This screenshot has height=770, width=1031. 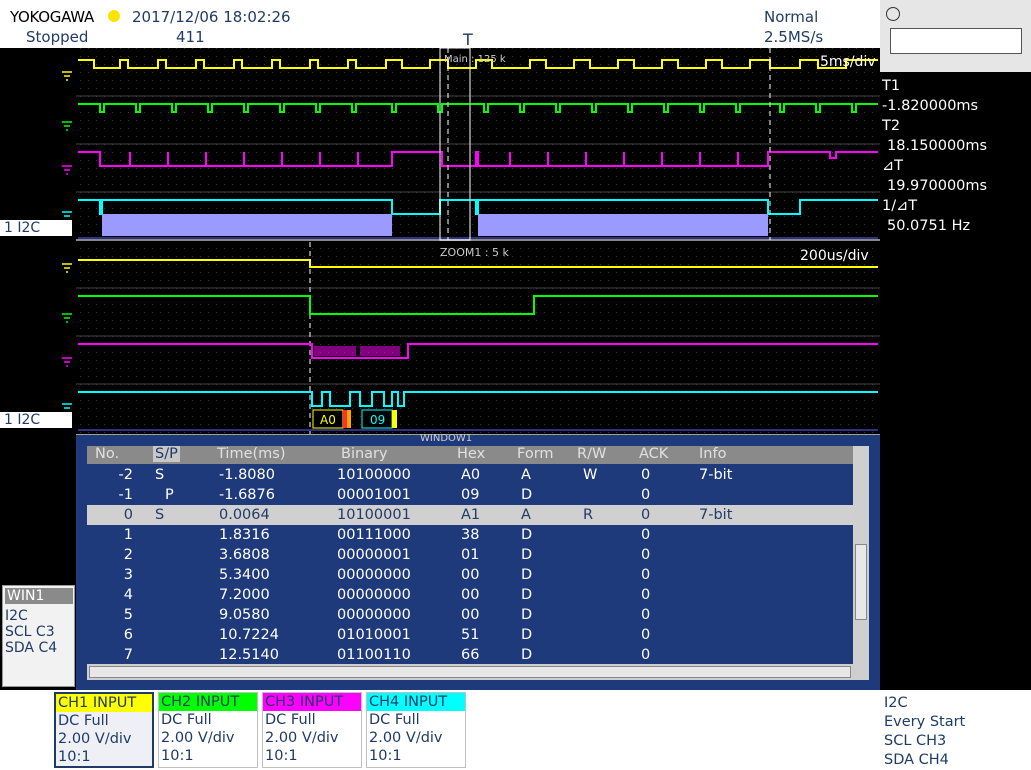 What do you see at coordinates (364, 454) in the screenshot?
I see `col-binary: Binary` at bounding box center [364, 454].